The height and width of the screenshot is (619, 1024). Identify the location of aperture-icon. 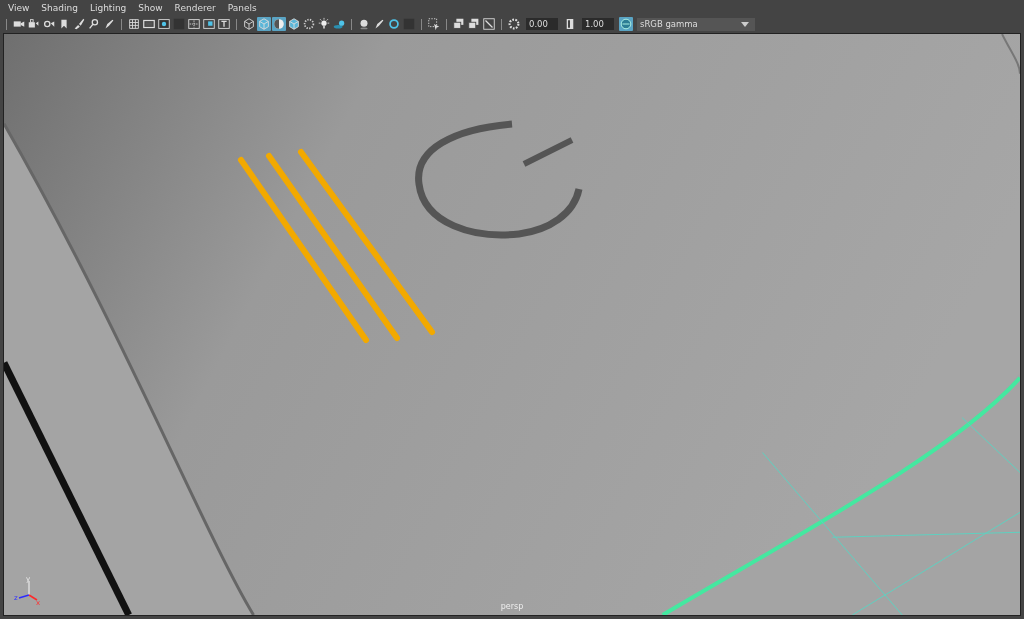
(514, 24).